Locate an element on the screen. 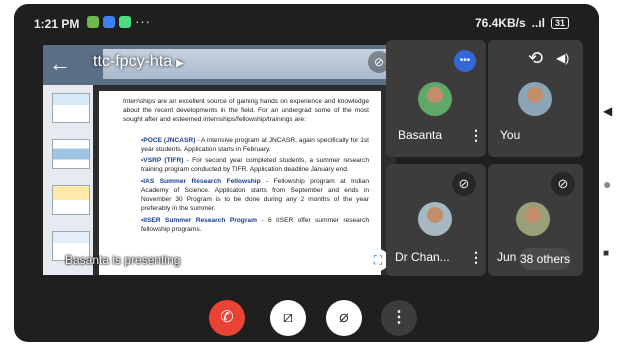 Image resolution: width=617 pixels, height=346 pixels. app-icon-photos is located at coordinates (93, 22).